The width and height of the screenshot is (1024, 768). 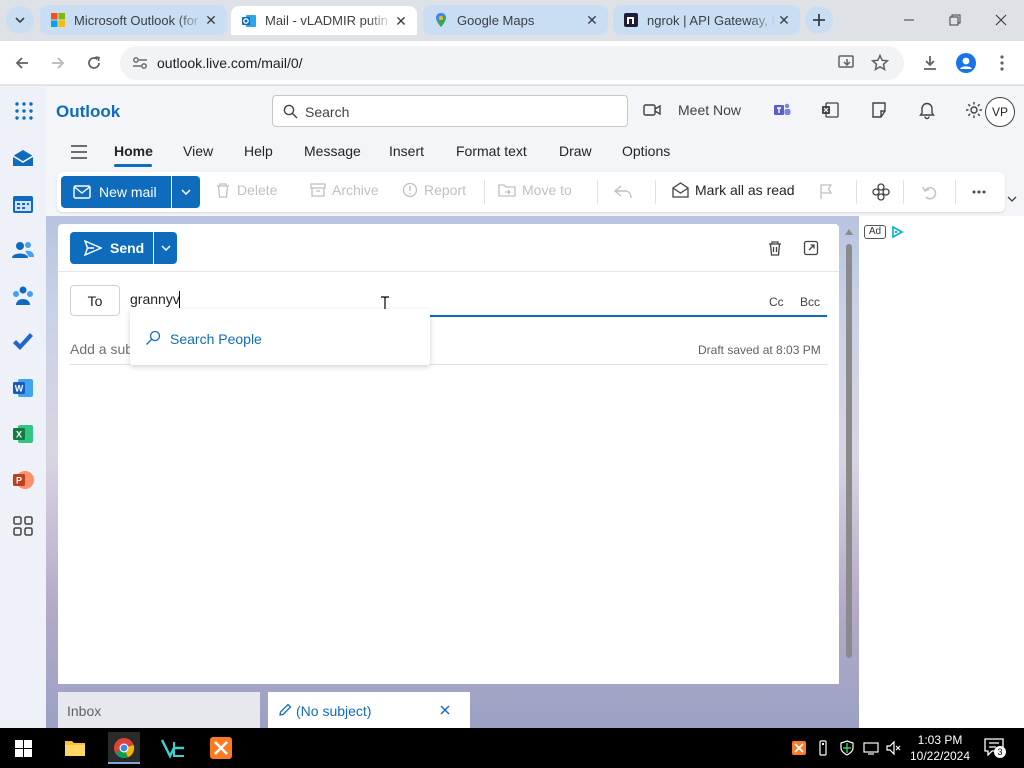 What do you see at coordinates (512, 63) in the screenshot?
I see `address-bar: outlook.live.com/mail/0/` at bounding box center [512, 63].